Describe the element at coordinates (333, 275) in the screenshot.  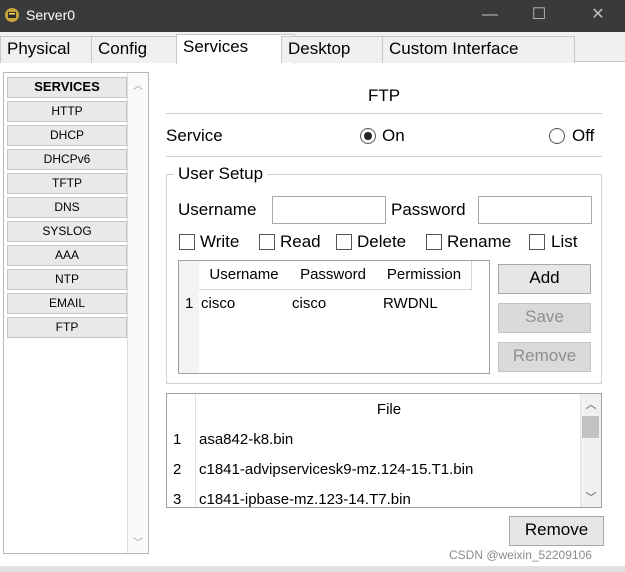
I see `user-table-header-password: Password` at that location.